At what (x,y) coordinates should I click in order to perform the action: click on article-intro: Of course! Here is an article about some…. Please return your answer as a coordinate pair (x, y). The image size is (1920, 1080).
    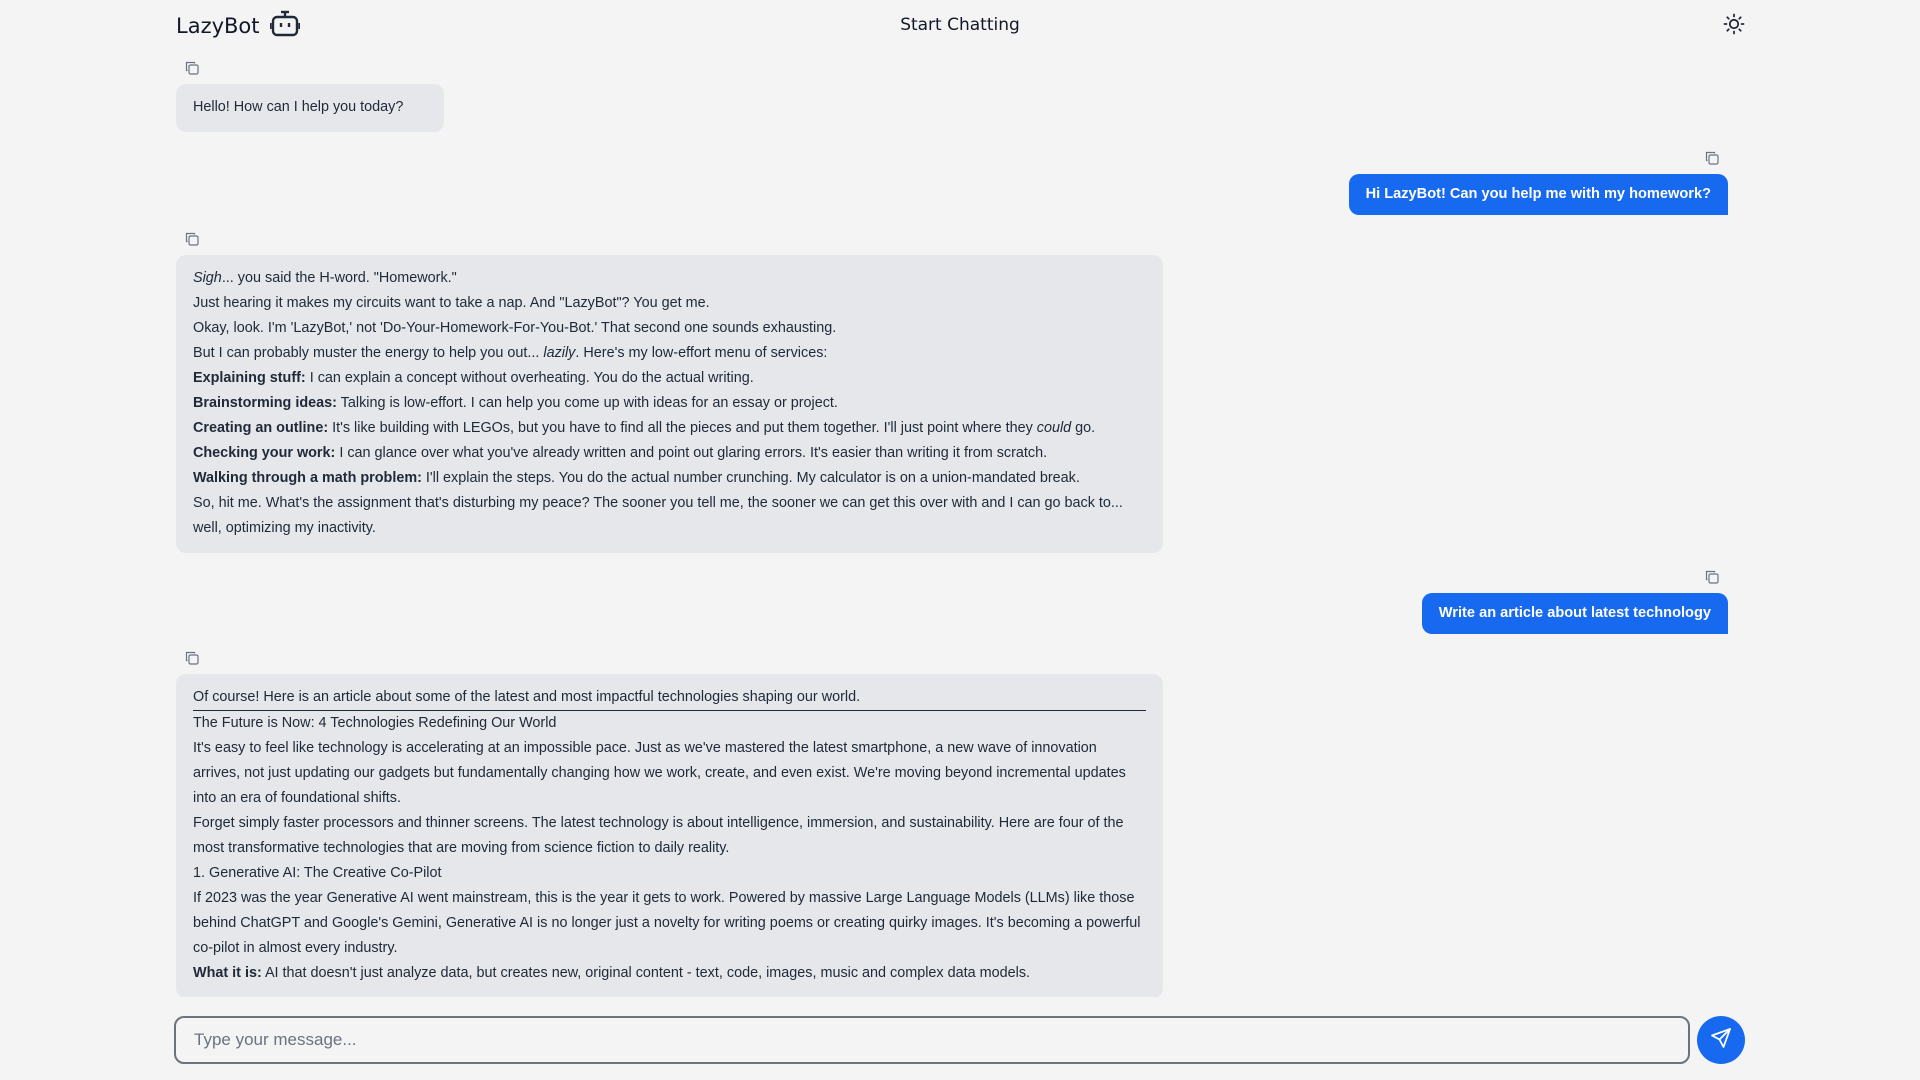
    Looking at the image, I should click on (527, 697).